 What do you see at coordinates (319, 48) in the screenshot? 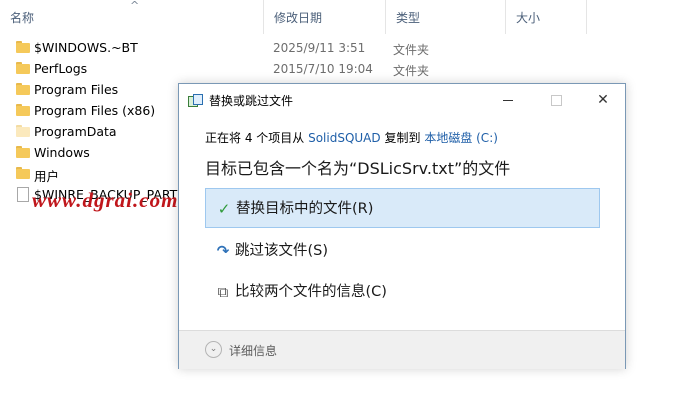
I see `file-date: 2025/9/11 3:51` at bounding box center [319, 48].